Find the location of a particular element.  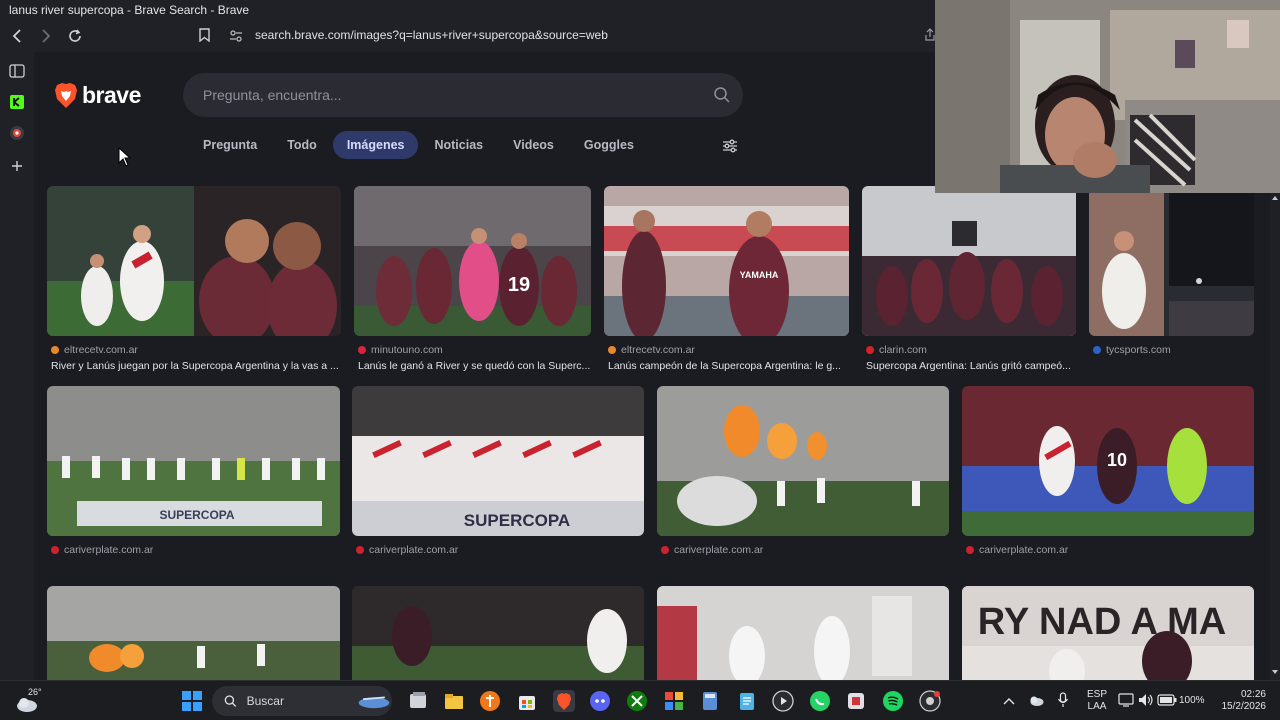

tab-videos: Videos is located at coordinates (533, 145).